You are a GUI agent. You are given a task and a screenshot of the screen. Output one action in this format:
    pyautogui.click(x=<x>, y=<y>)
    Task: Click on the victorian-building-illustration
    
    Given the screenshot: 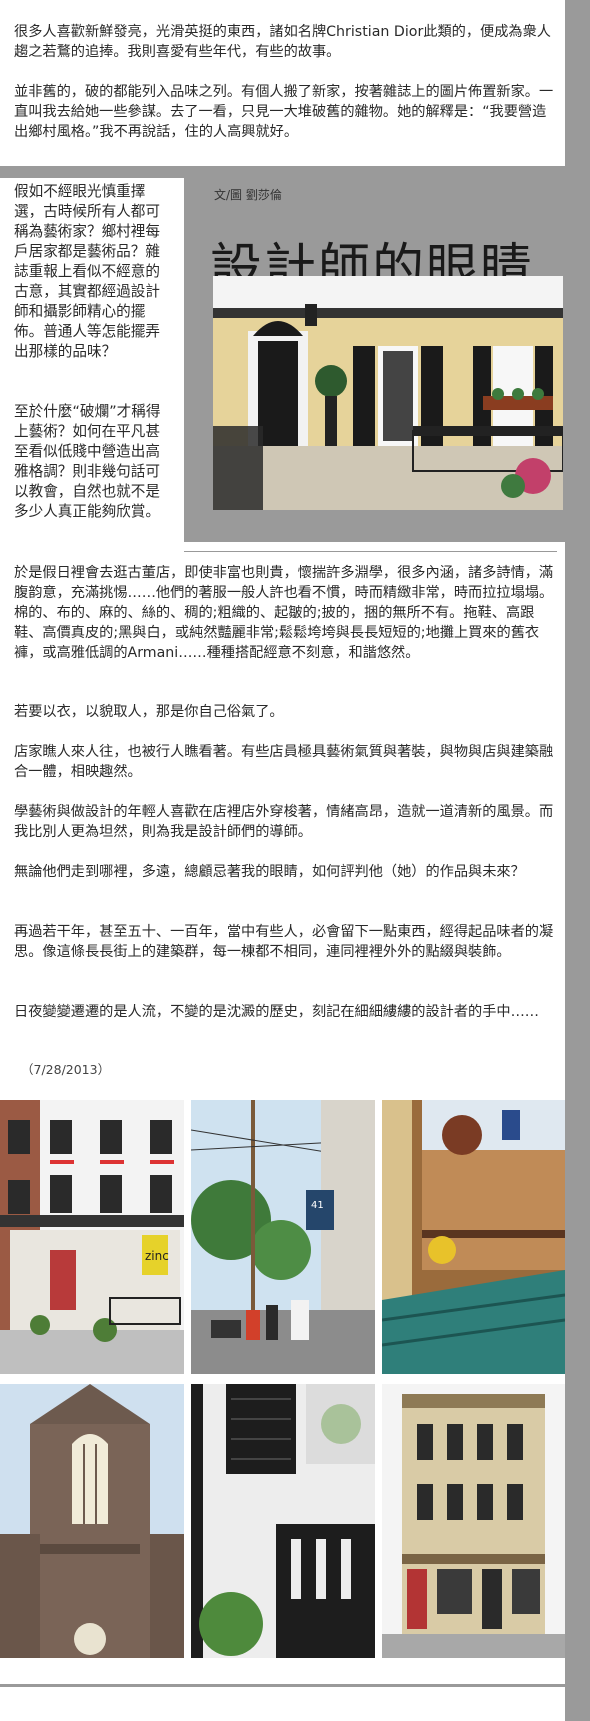 What is the action you would take?
    pyautogui.click(x=473, y=1521)
    